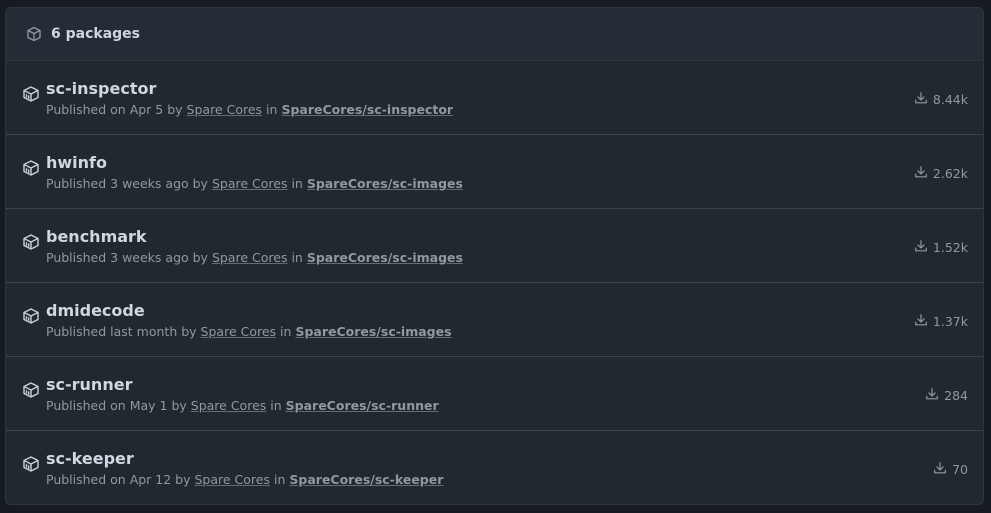 This screenshot has width=991, height=513. What do you see at coordinates (950, 321) in the screenshot?
I see `download-count-value: 1.37k` at bounding box center [950, 321].